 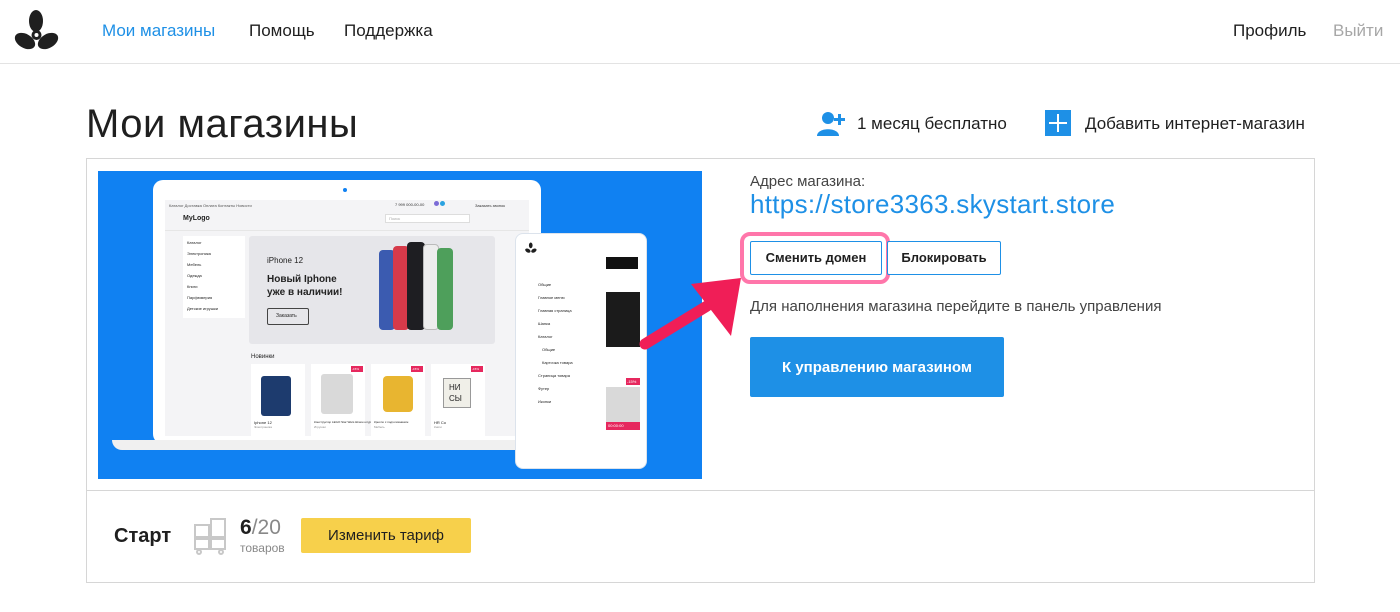 I want to click on phone-timer: 00:00:00, so click(x=623, y=426).